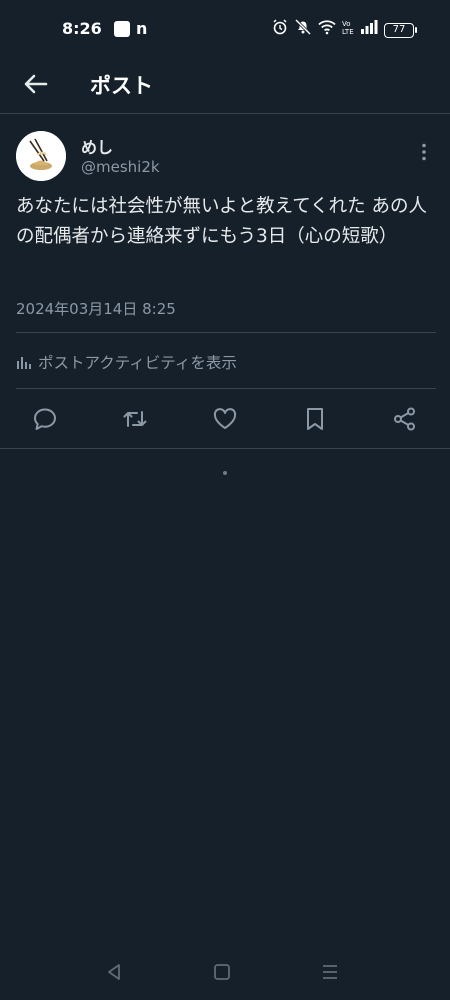 The image size is (450, 1000). I want to click on retweet-button, so click(135, 419).